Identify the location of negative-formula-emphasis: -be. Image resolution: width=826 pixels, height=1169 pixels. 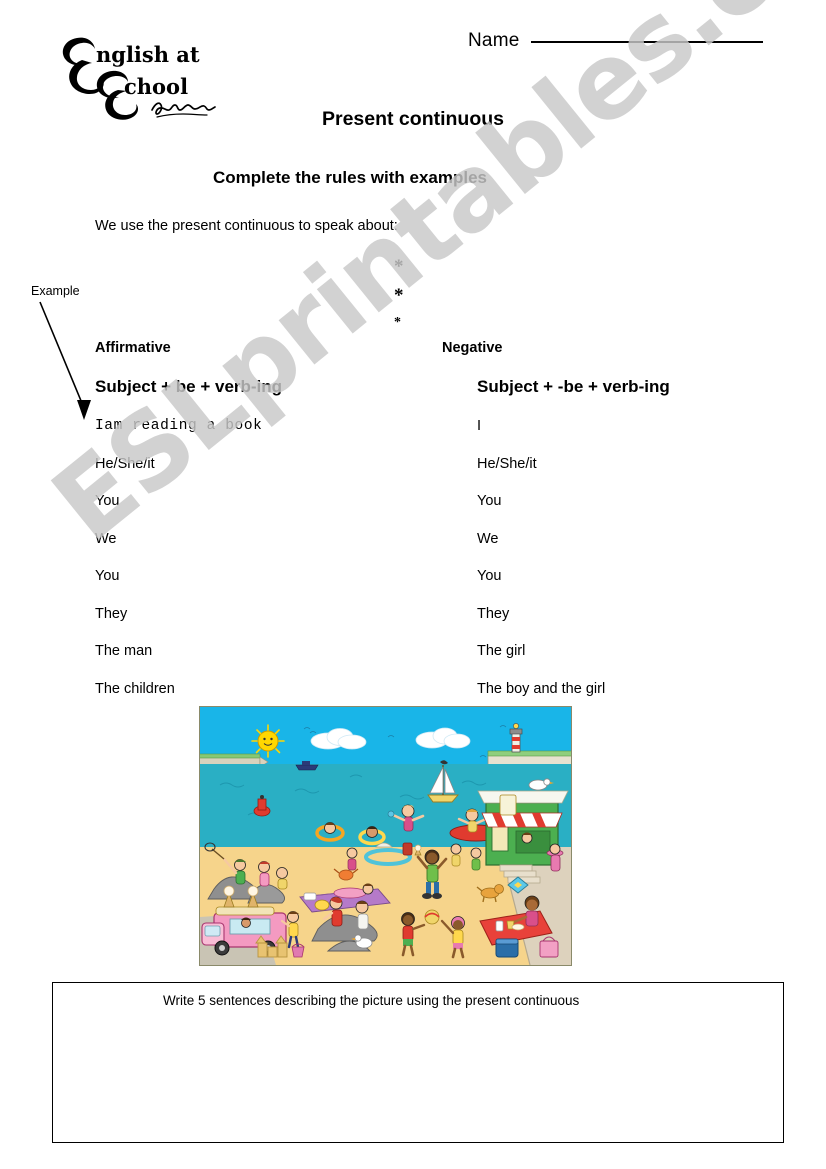
(570, 386).